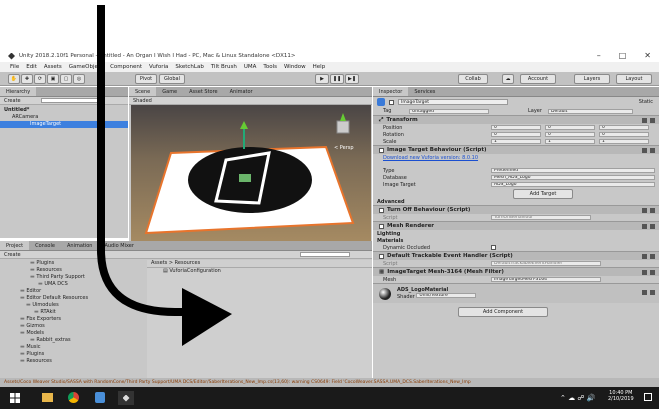 Image resolution: width=659 pixels, height=409 pixels. I want to click on rotate-tool-button: ⟳, so click(40, 79).